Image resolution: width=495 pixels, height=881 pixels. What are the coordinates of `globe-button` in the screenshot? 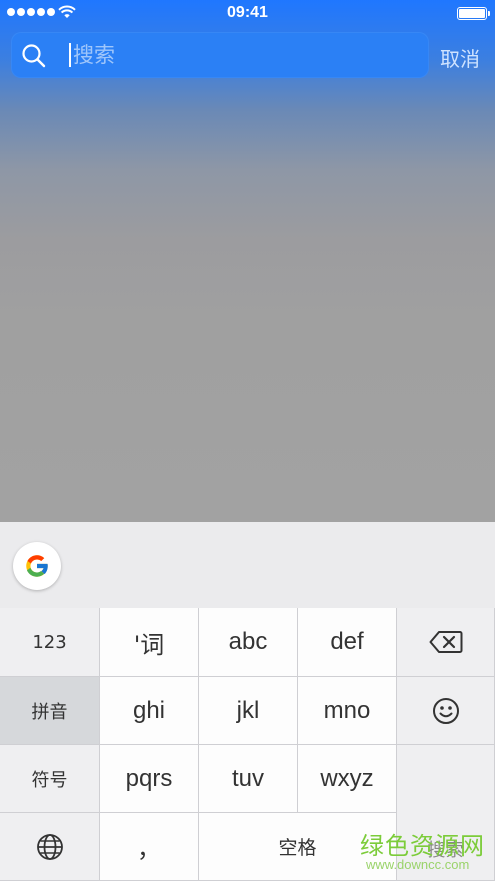 It's located at (50, 847).